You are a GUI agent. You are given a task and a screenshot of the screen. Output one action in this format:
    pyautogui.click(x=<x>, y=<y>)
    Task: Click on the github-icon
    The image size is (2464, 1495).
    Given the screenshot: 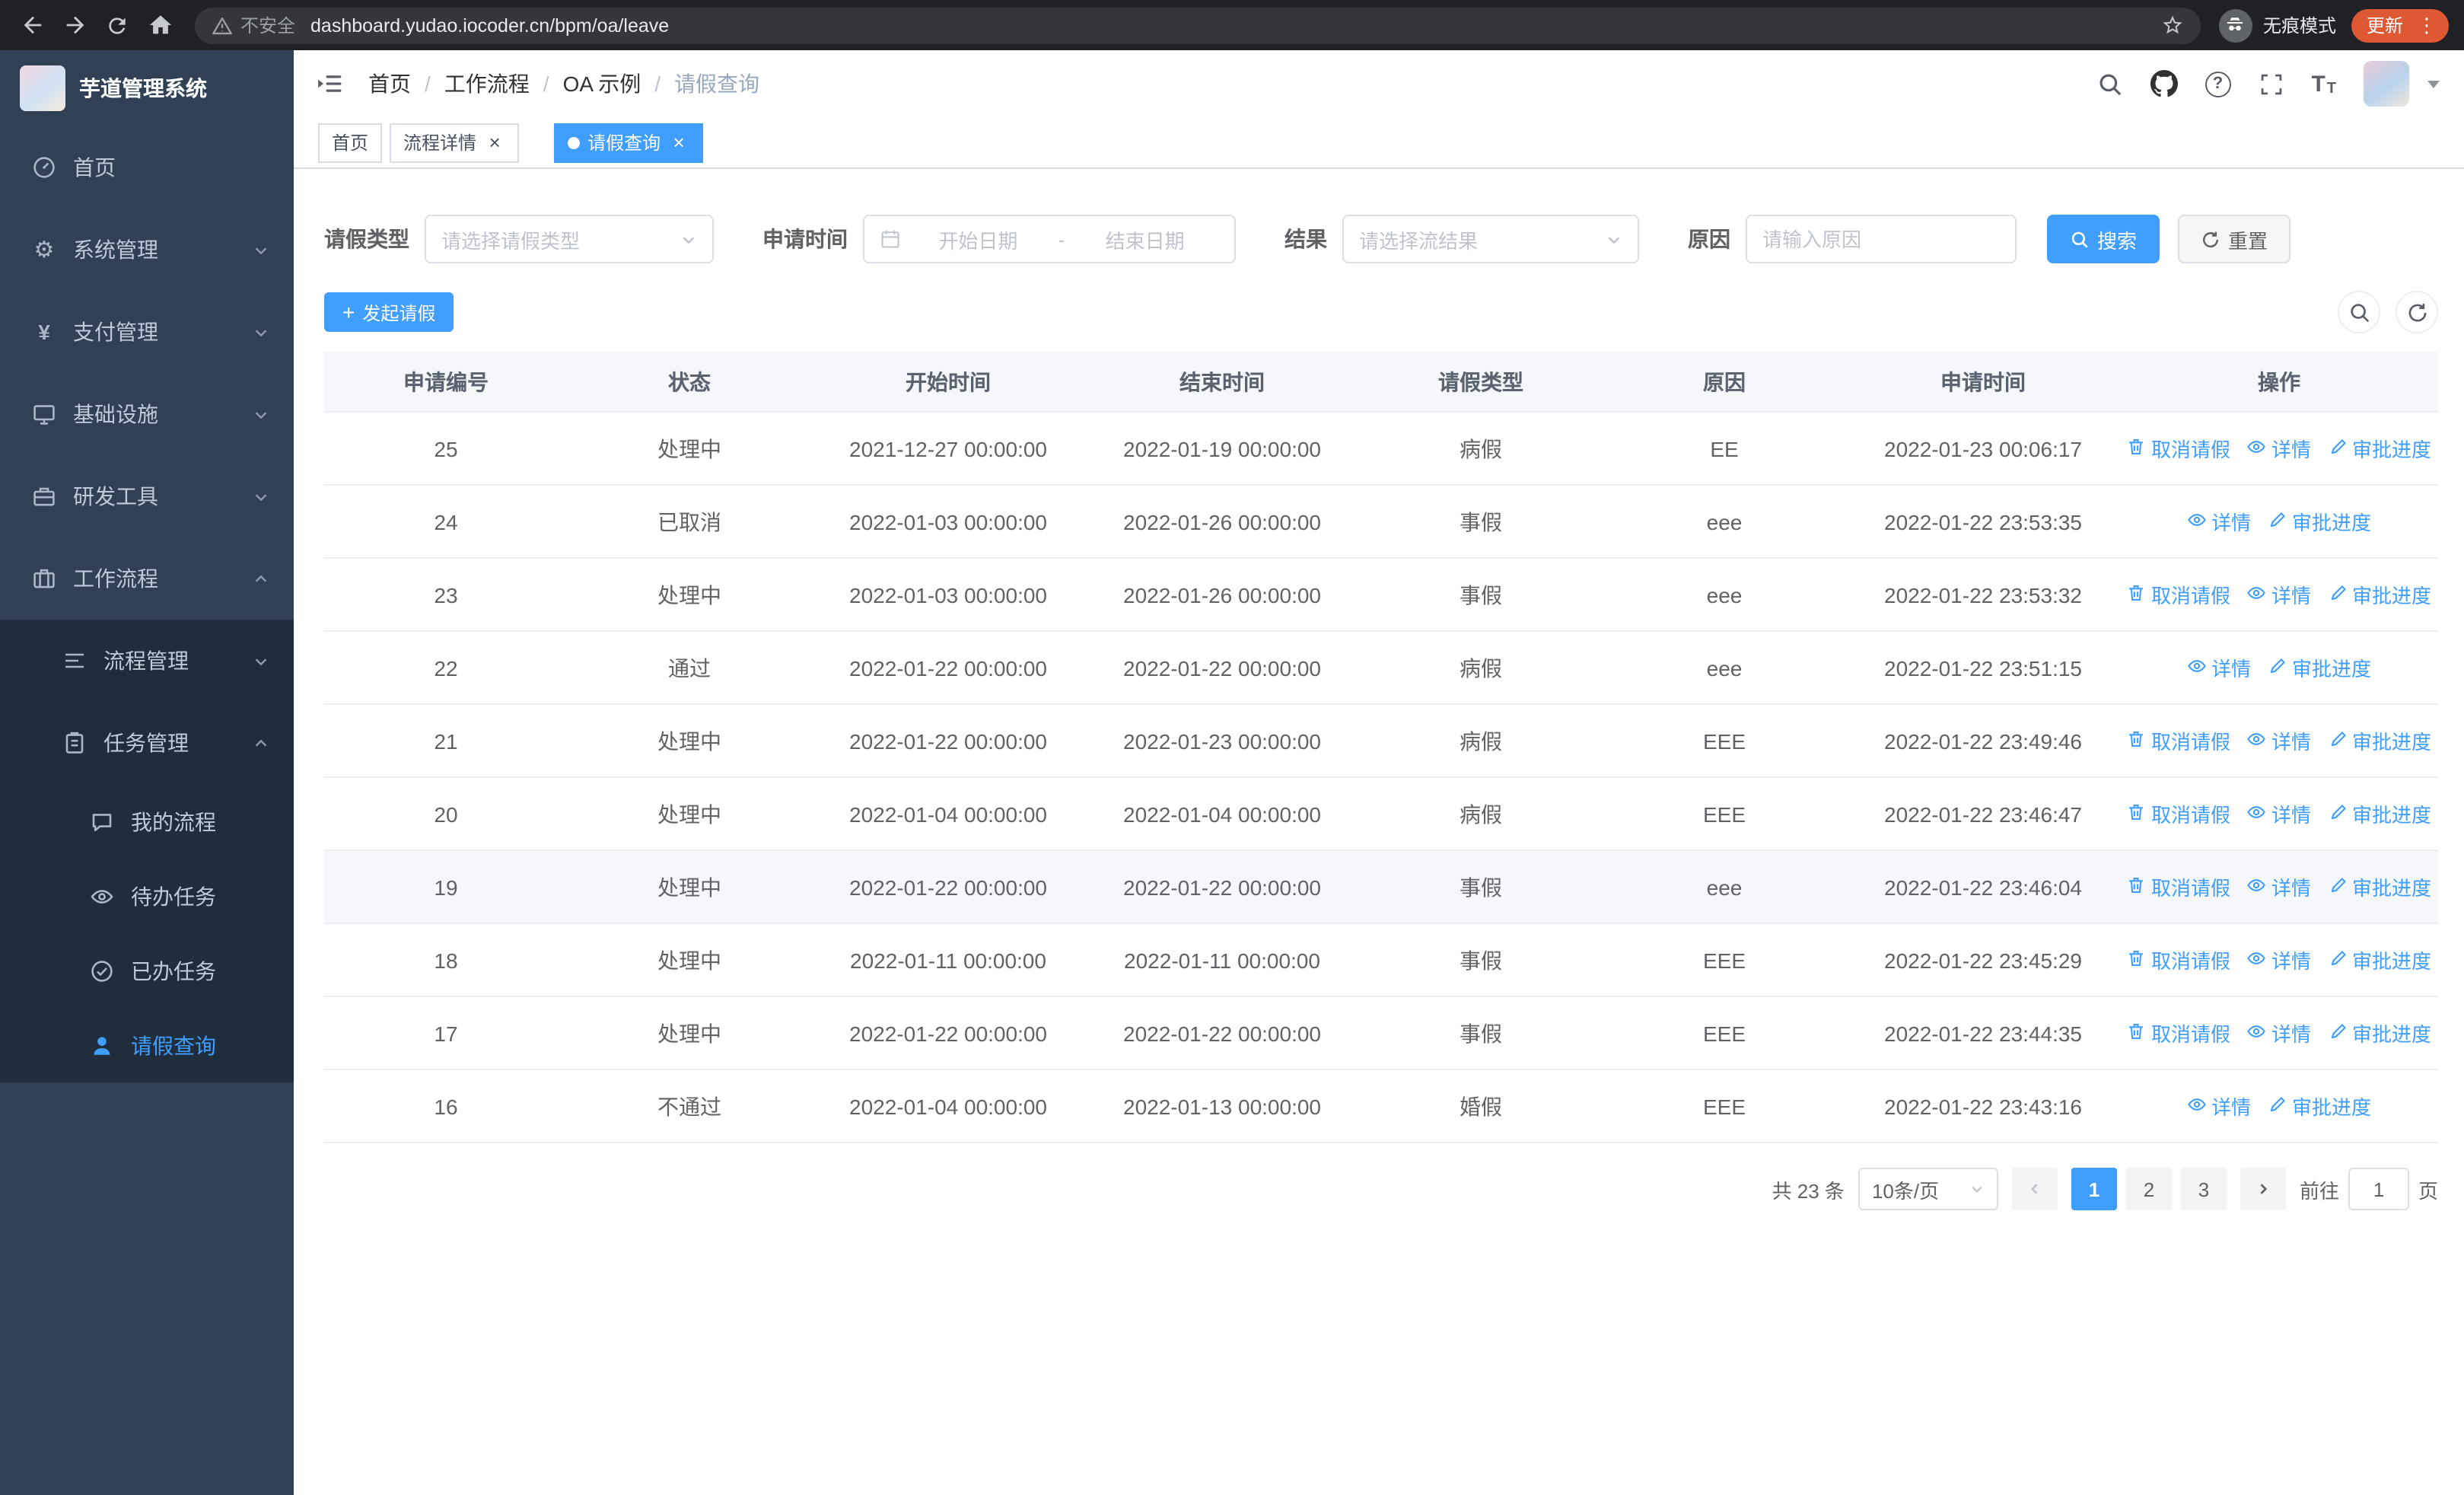 What is the action you would take?
    pyautogui.click(x=2164, y=84)
    